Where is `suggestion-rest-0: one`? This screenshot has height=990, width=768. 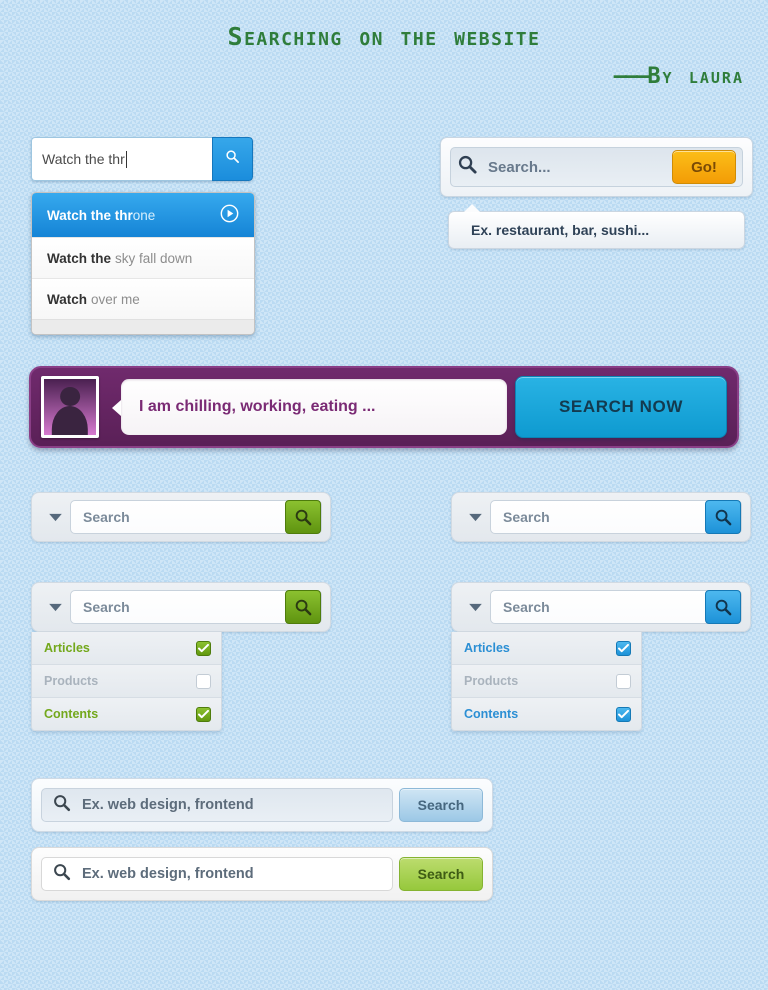
suggestion-rest-0: one is located at coordinates (144, 215).